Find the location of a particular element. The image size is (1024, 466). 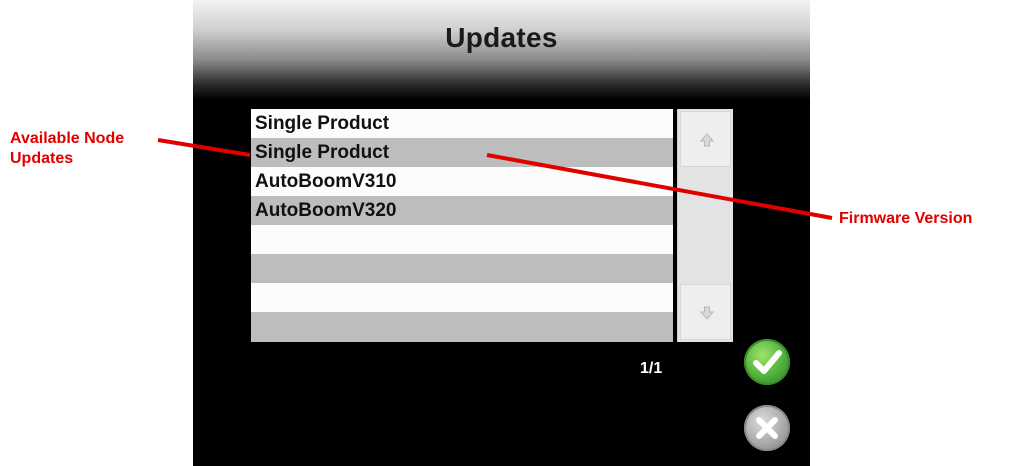

close-icon is located at coordinates (767, 428).